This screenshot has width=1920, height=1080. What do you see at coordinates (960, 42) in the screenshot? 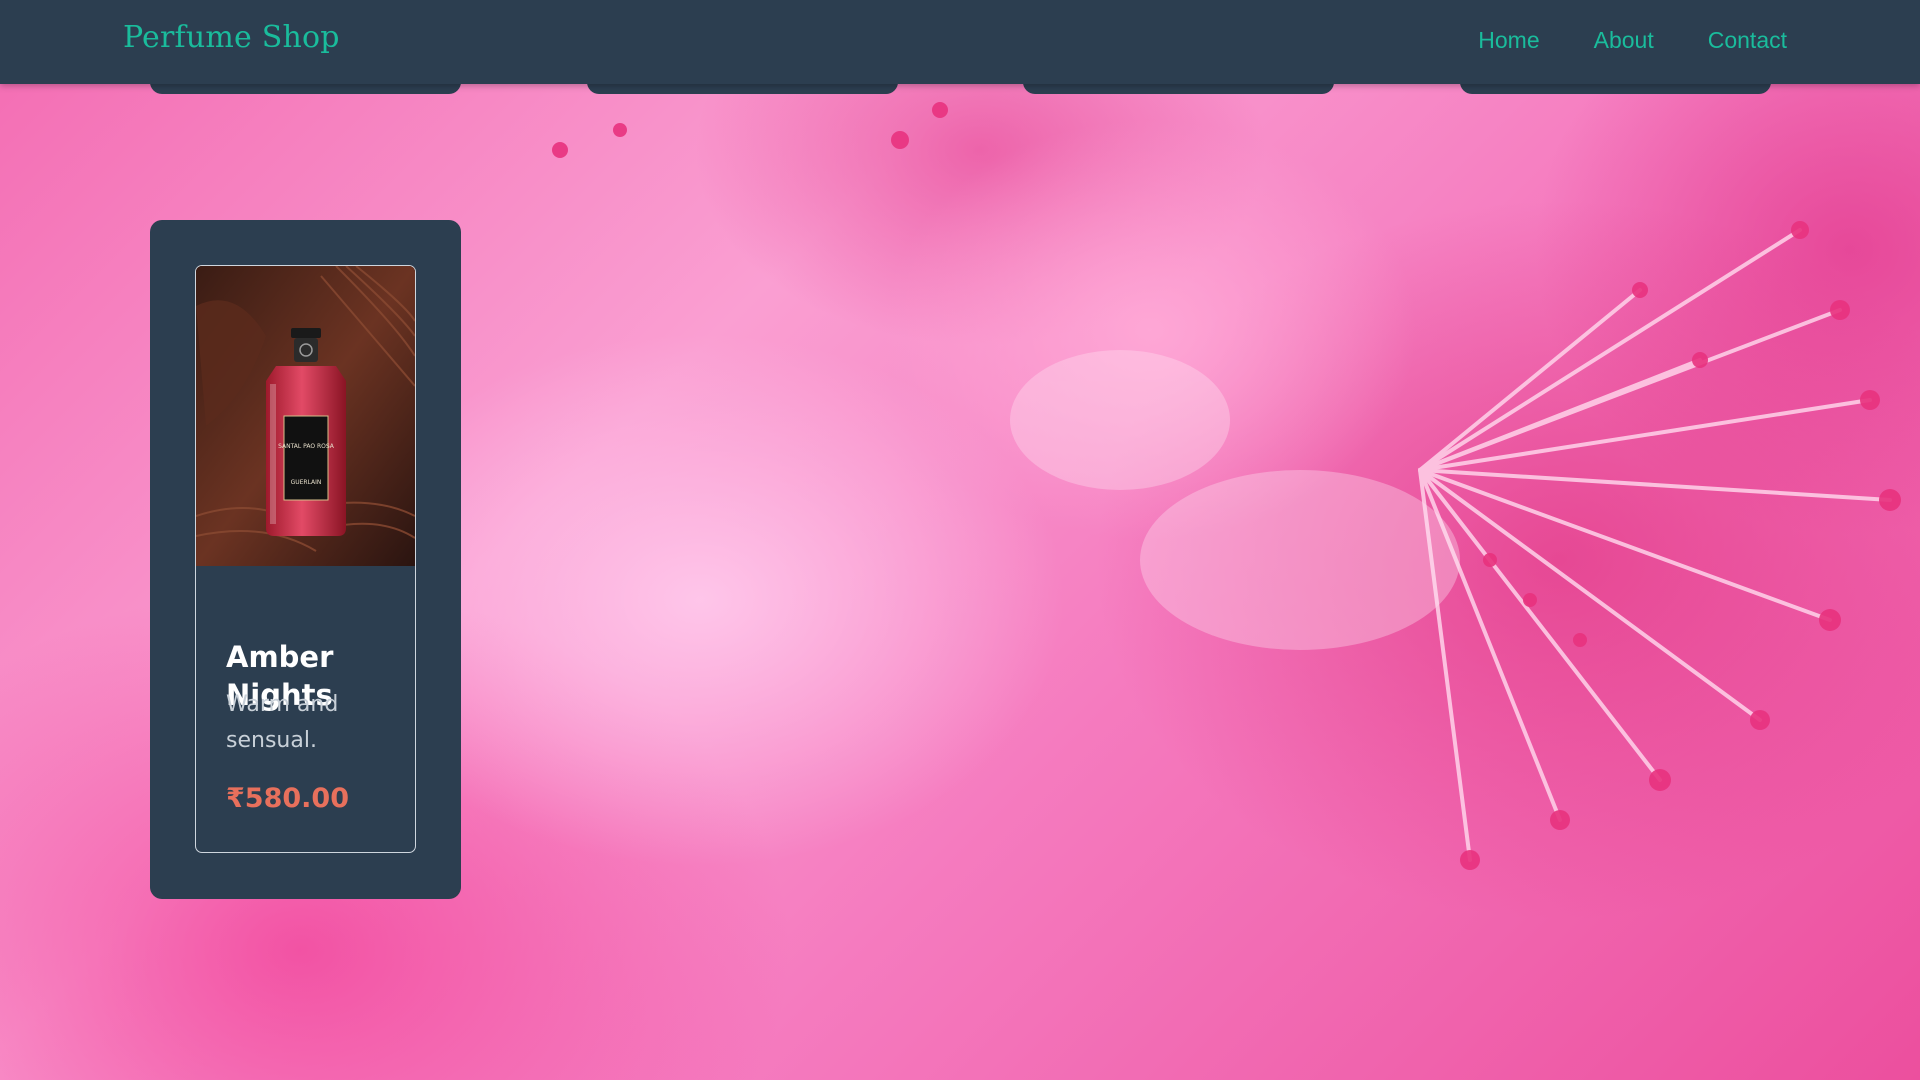
I see `top-navbar: Perfume Shop Home About Contact` at bounding box center [960, 42].